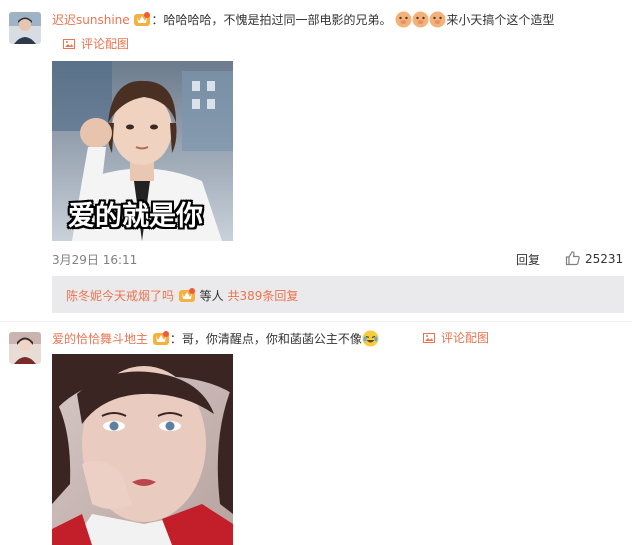 Image resolution: width=632 pixels, height=545 pixels. I want to click on comment-photo, so click(142, 449).